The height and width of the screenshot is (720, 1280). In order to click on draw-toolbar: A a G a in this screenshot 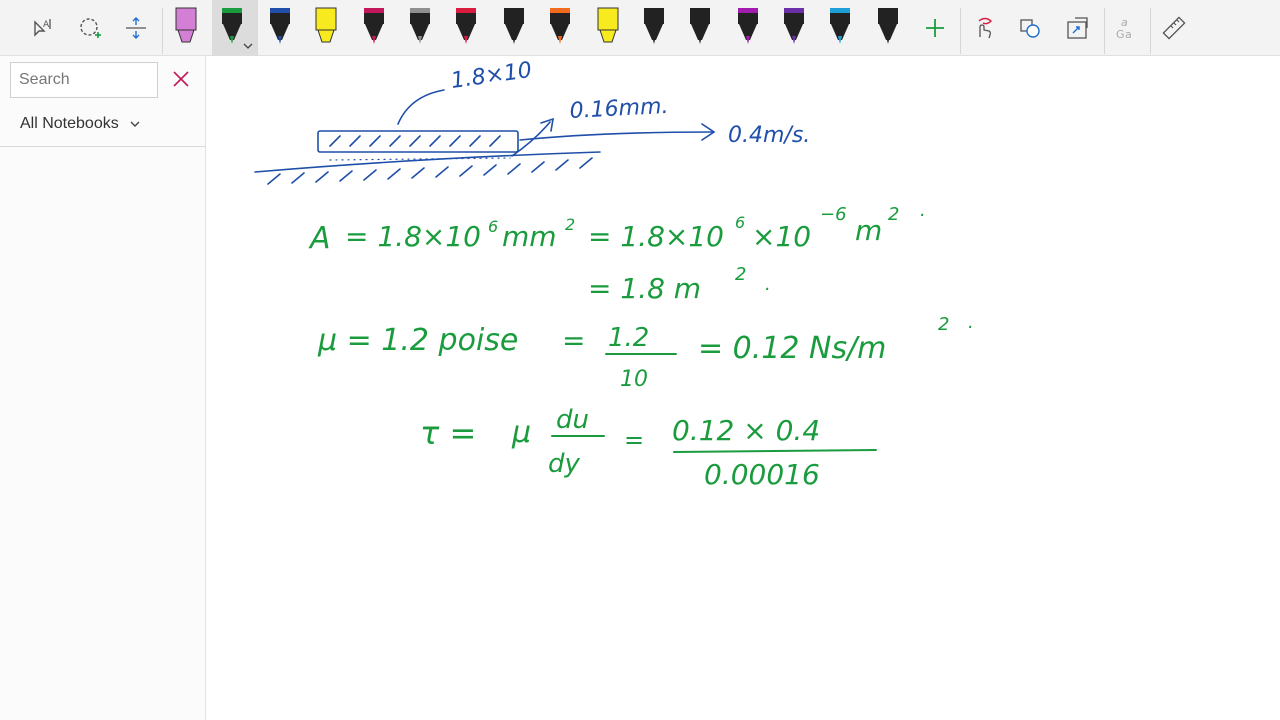, I will do `click(640, 28)`.